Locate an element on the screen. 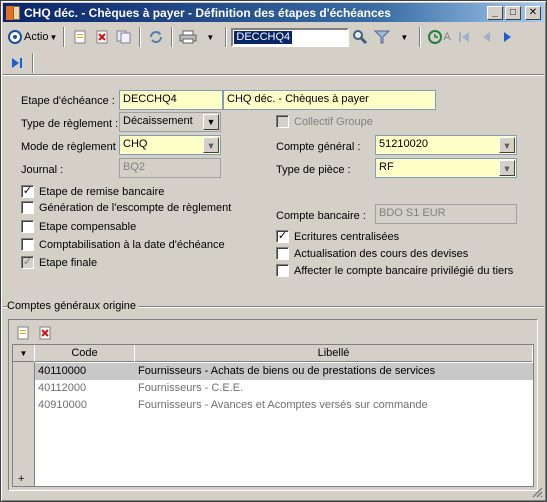  main-toolbar: Actio ▼ ▼ DECCHQ4 ▼ A is located at coordinates (273, 37).